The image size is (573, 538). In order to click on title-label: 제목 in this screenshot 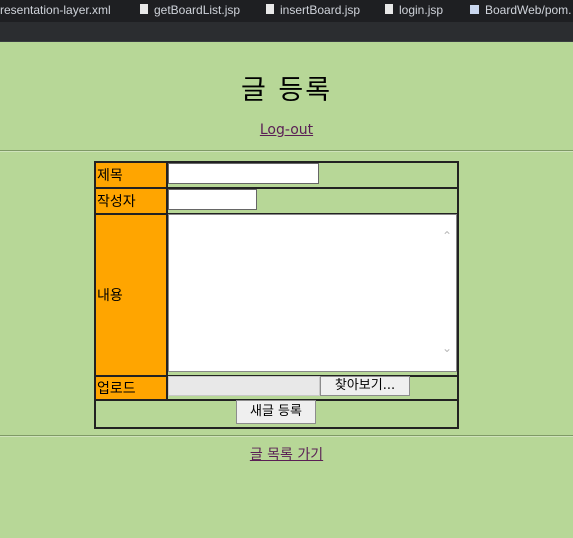, I will do `click(131, 175)`.